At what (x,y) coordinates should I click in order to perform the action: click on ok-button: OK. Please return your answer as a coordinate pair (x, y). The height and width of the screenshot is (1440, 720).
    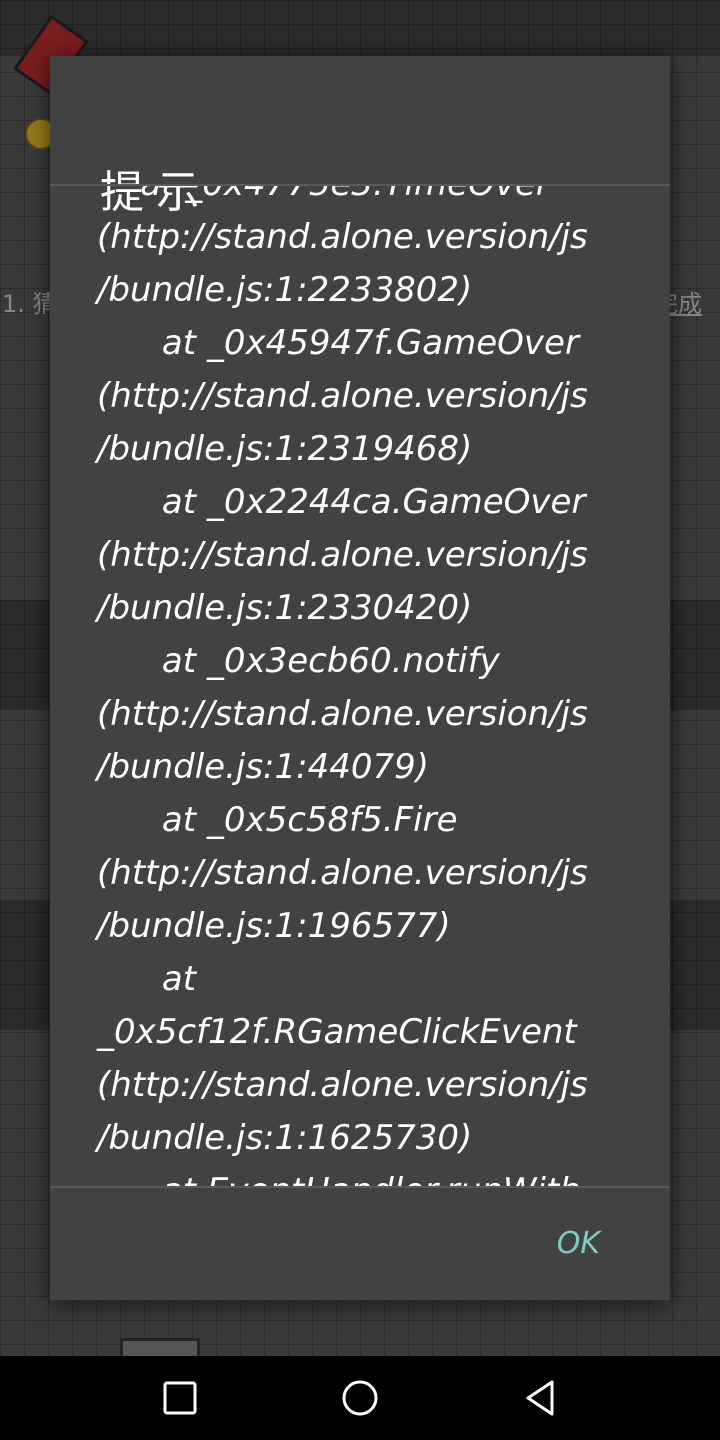
    Looking at the image, I should click on (578, 1243).